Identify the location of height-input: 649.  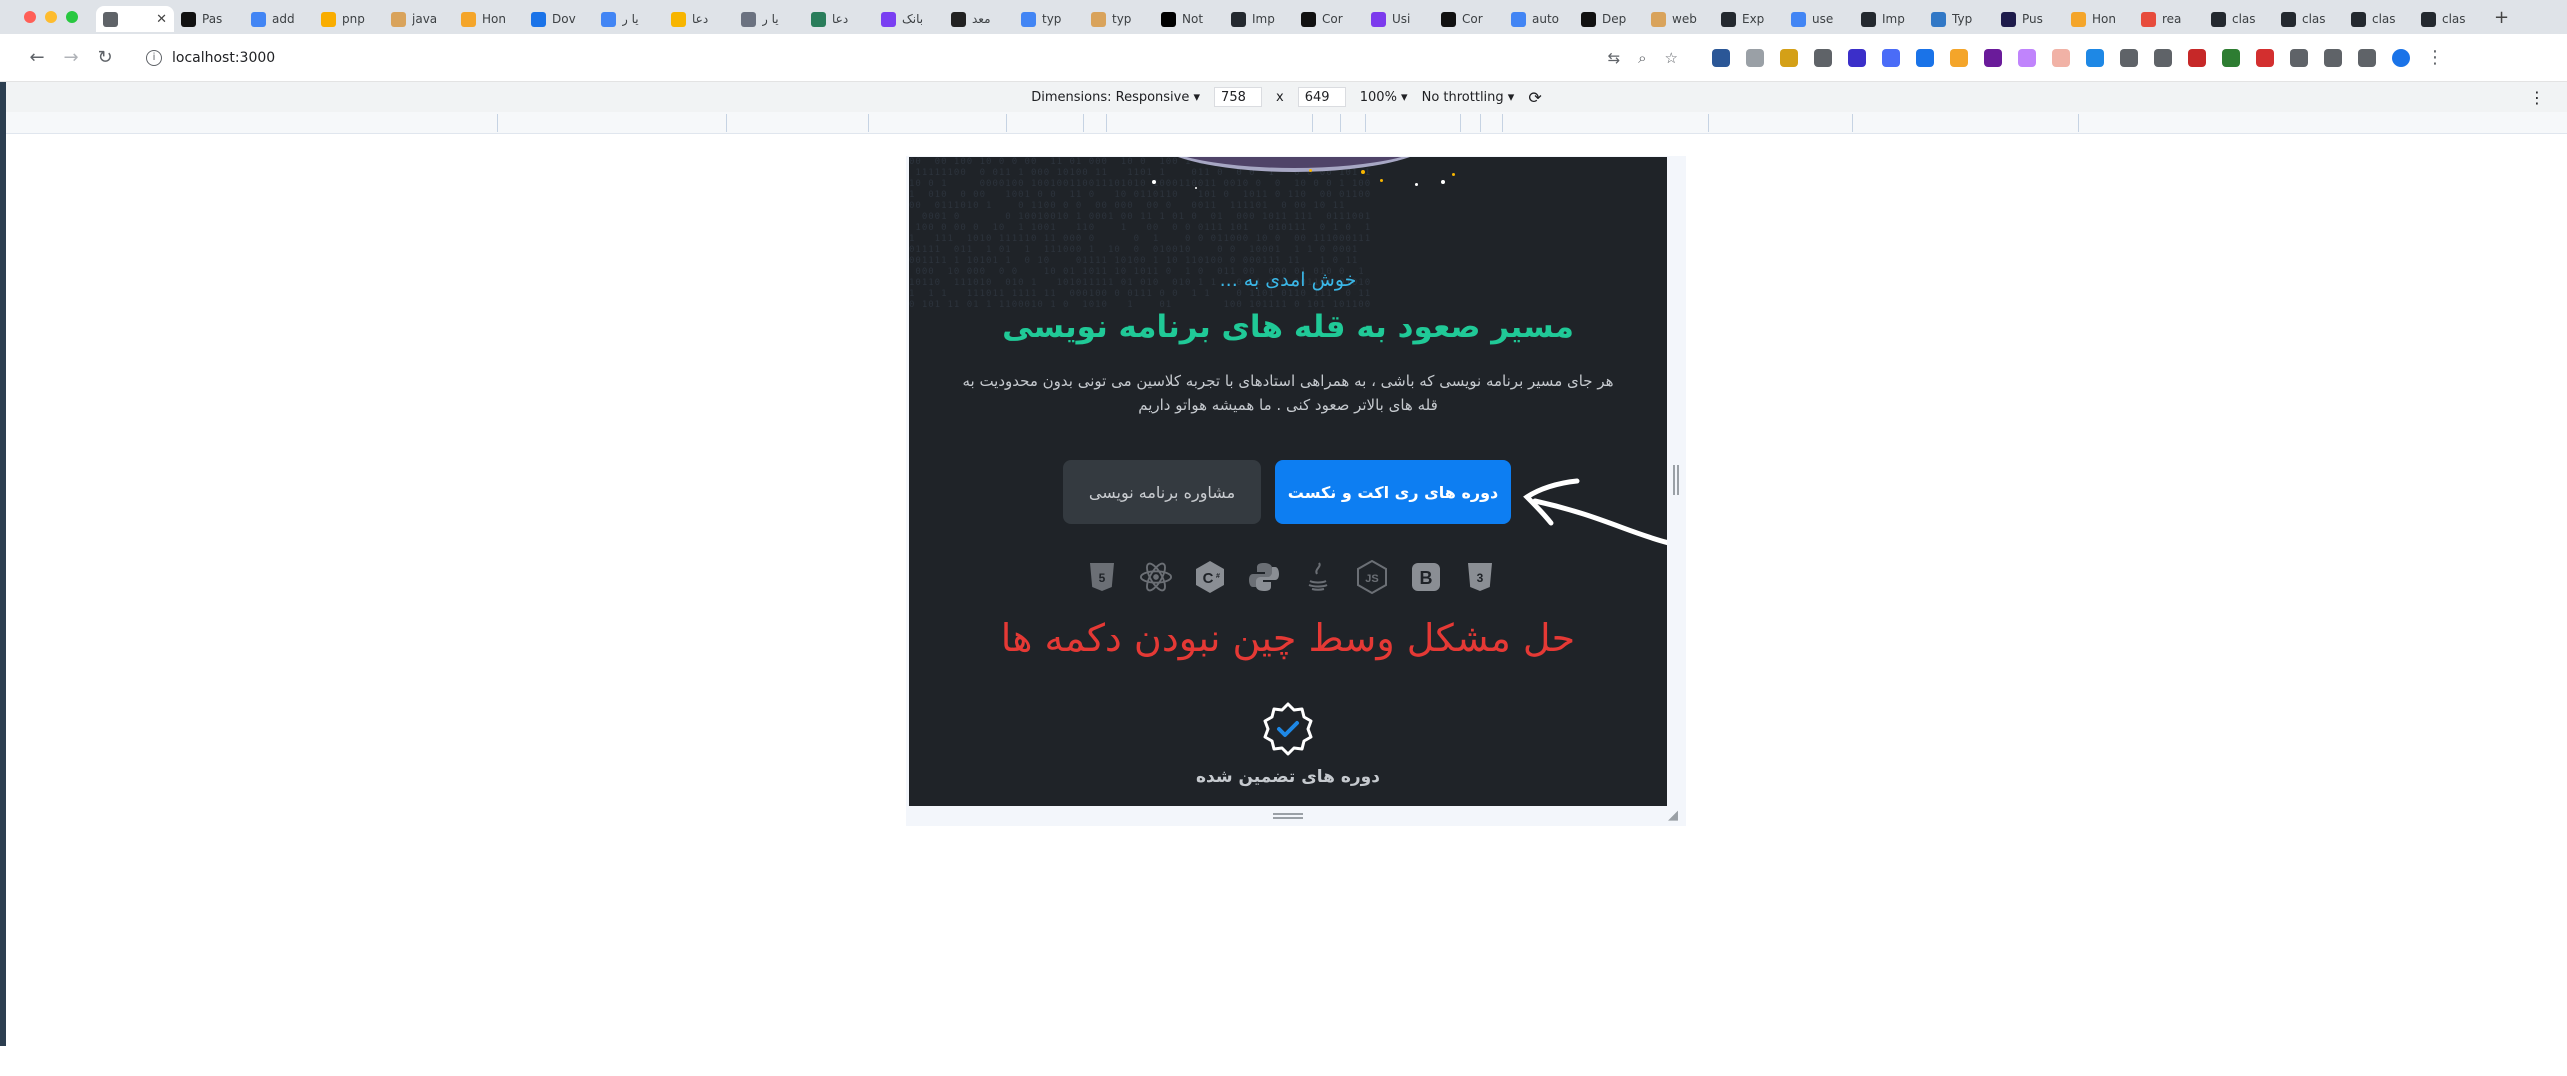
(1321, 97).